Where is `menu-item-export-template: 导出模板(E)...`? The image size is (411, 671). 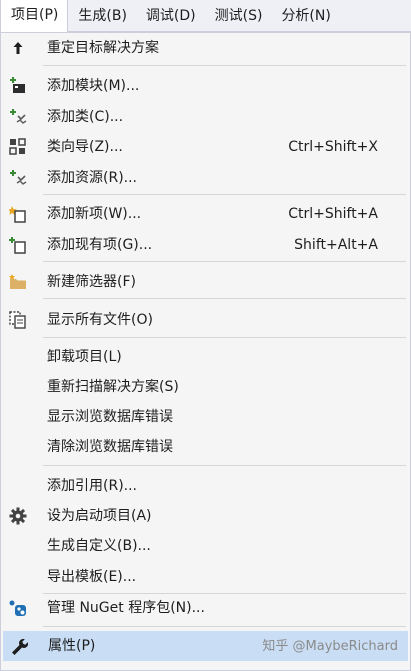
menu-item-export-template: 导出模板(E)... is located at coordinates (205, 577).